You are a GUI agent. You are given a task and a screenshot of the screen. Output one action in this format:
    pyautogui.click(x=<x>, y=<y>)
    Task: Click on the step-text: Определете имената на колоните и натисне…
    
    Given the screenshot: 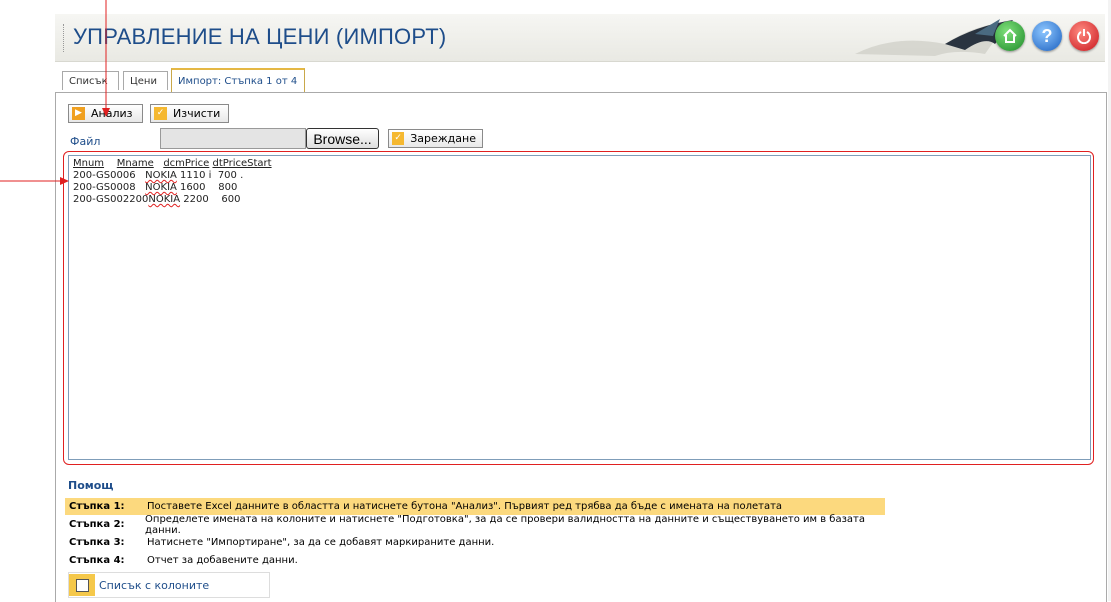 What is the action you would take?
    pyautogui.click(x=505, y=524)
    